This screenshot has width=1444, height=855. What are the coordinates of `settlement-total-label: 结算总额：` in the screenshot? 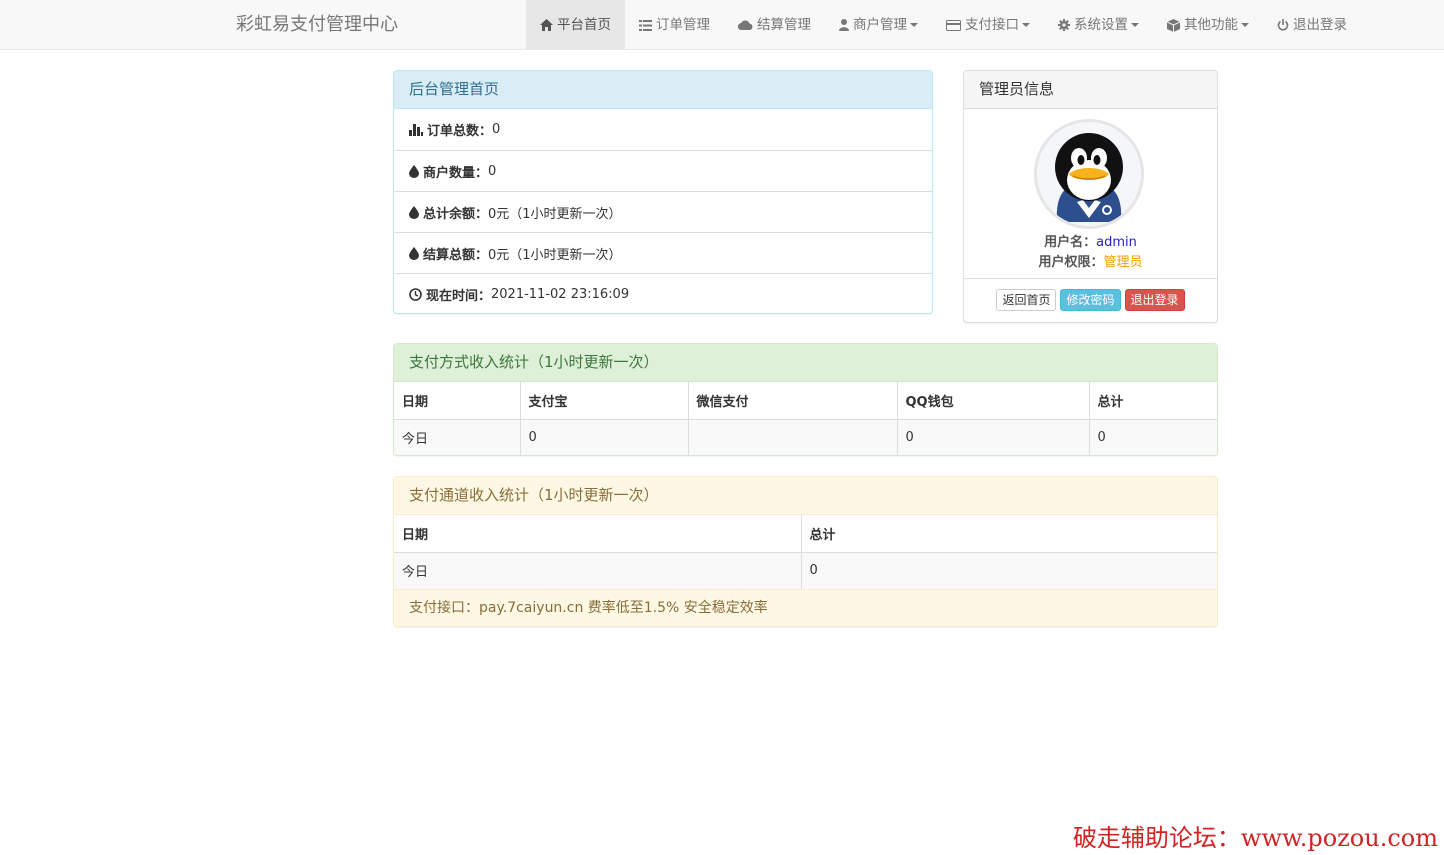 It's located at (456, 255).